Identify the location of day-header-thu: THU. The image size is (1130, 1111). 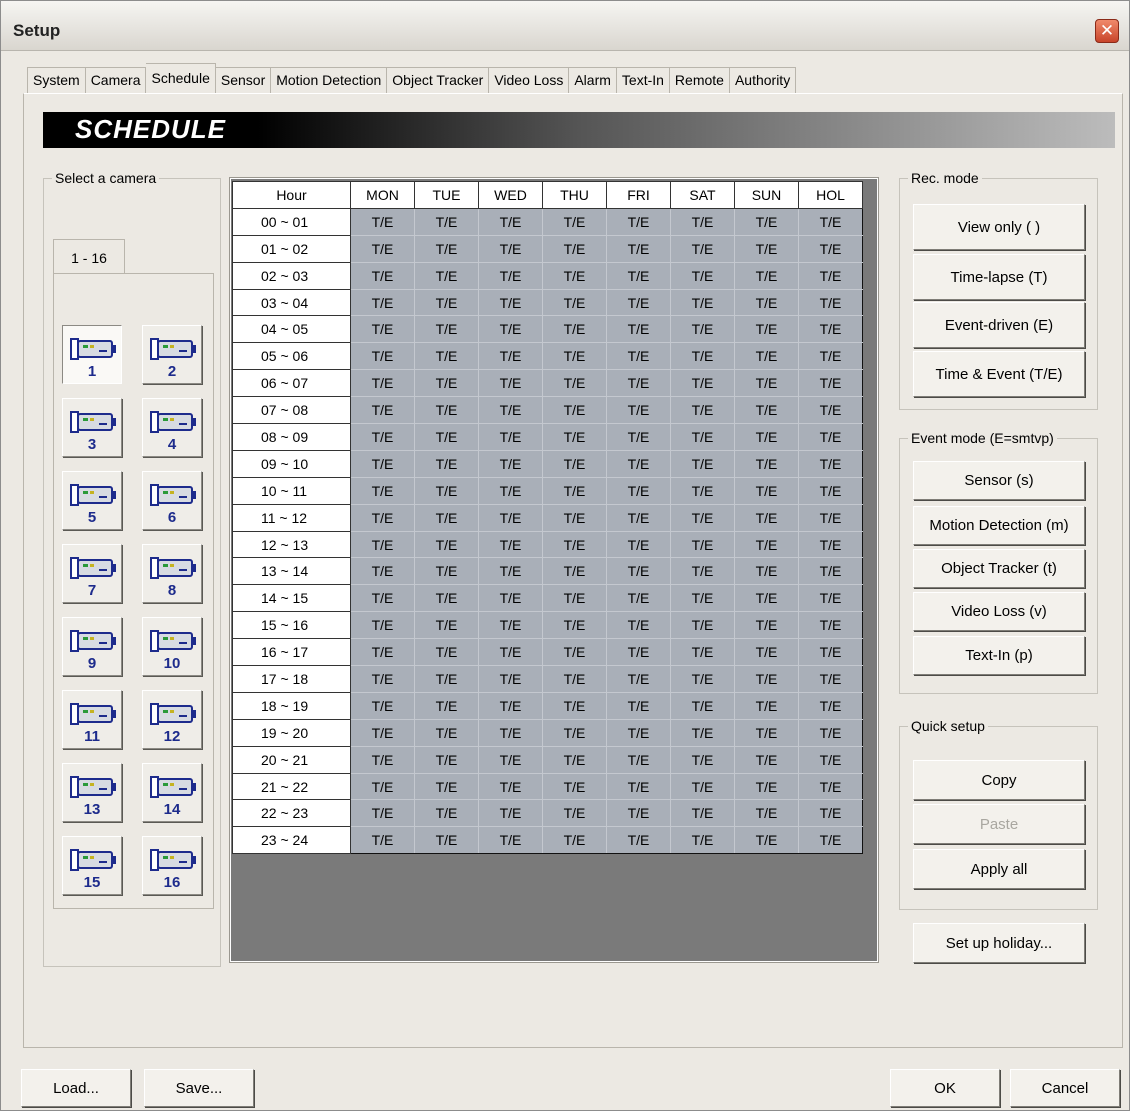
(574, 195).